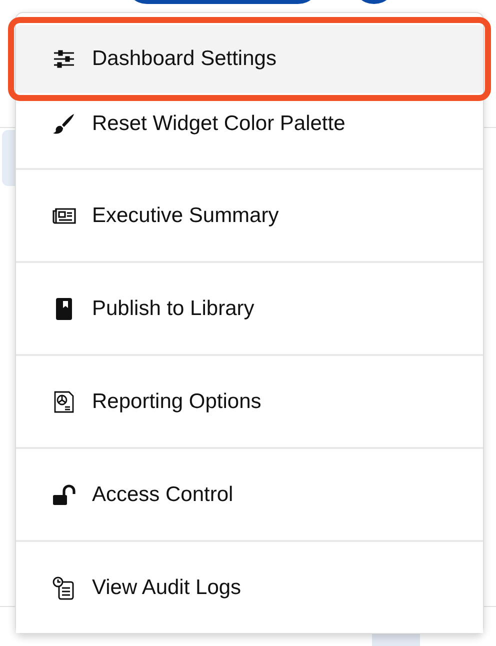 The image size is (496, 646). Describe the element at coordinates (249, 493) in the screenshot. I see `menu-item: Access Control` at that location.